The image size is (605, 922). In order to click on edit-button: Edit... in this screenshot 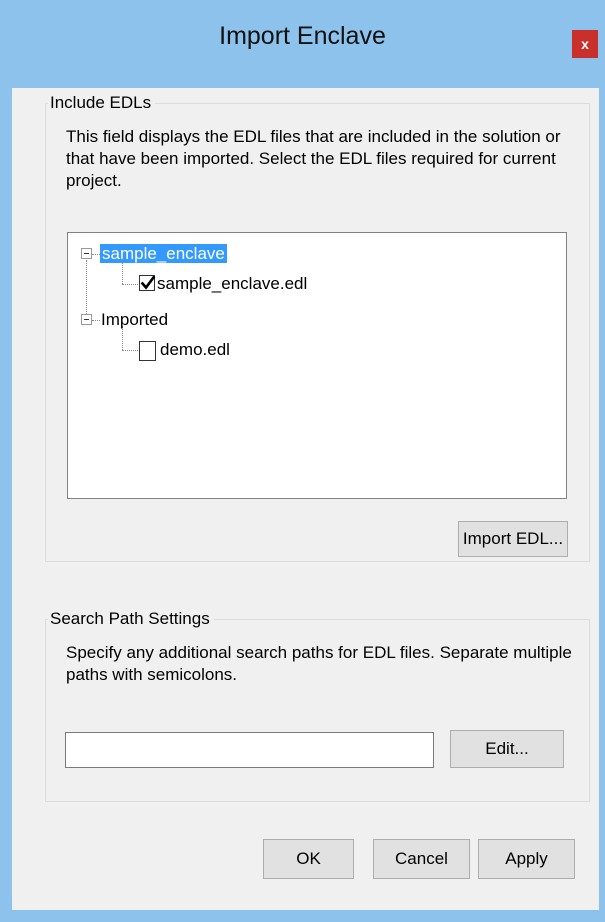, I will do `click(507, 749)`.